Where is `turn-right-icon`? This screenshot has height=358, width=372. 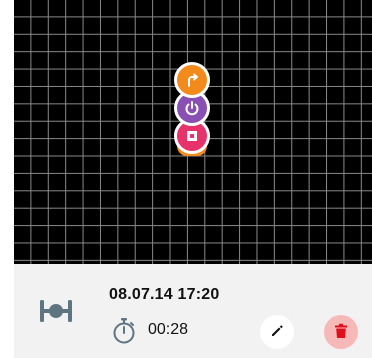 turn-right-icon is located at coordinates (192, 80).